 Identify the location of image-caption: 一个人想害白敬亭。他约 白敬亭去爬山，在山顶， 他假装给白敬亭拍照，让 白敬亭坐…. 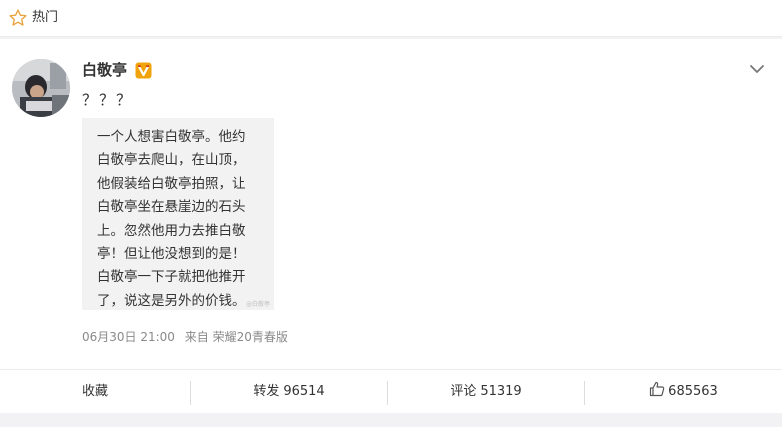
(171, 219).